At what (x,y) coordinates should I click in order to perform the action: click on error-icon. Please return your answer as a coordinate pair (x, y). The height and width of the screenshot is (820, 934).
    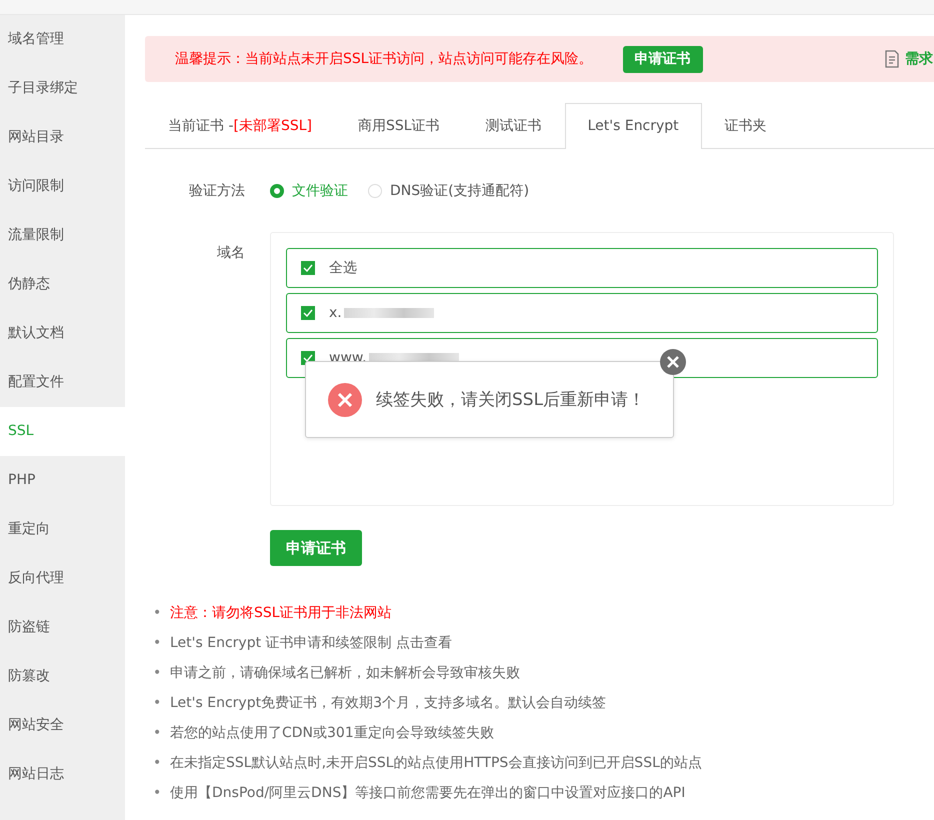
    Looking at the image, I should click on (345, 399).